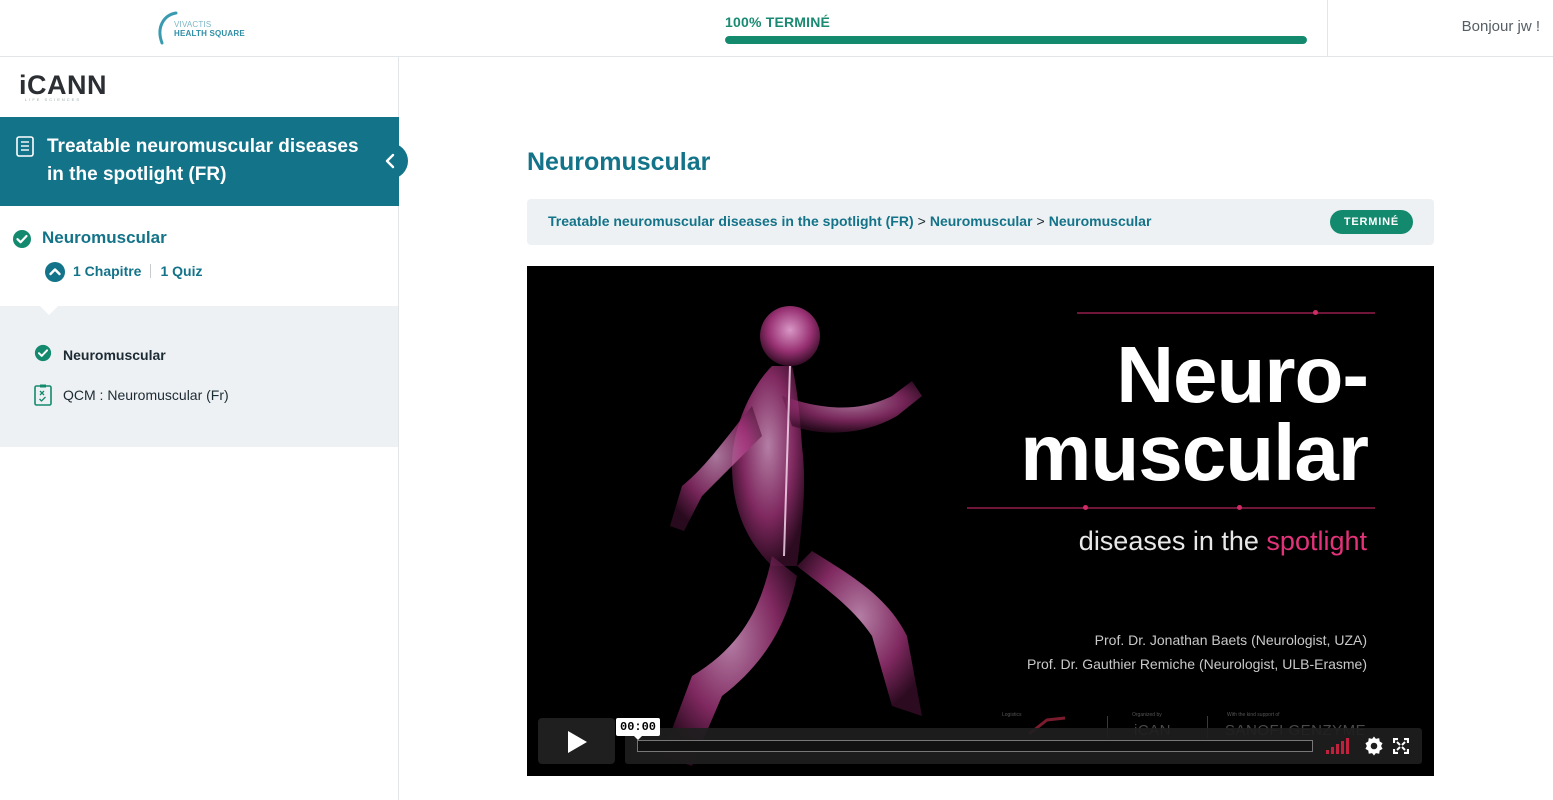 The image size is (1553, 800). I want to click on lesson-label: Neuromuscular, so click(114, 355).